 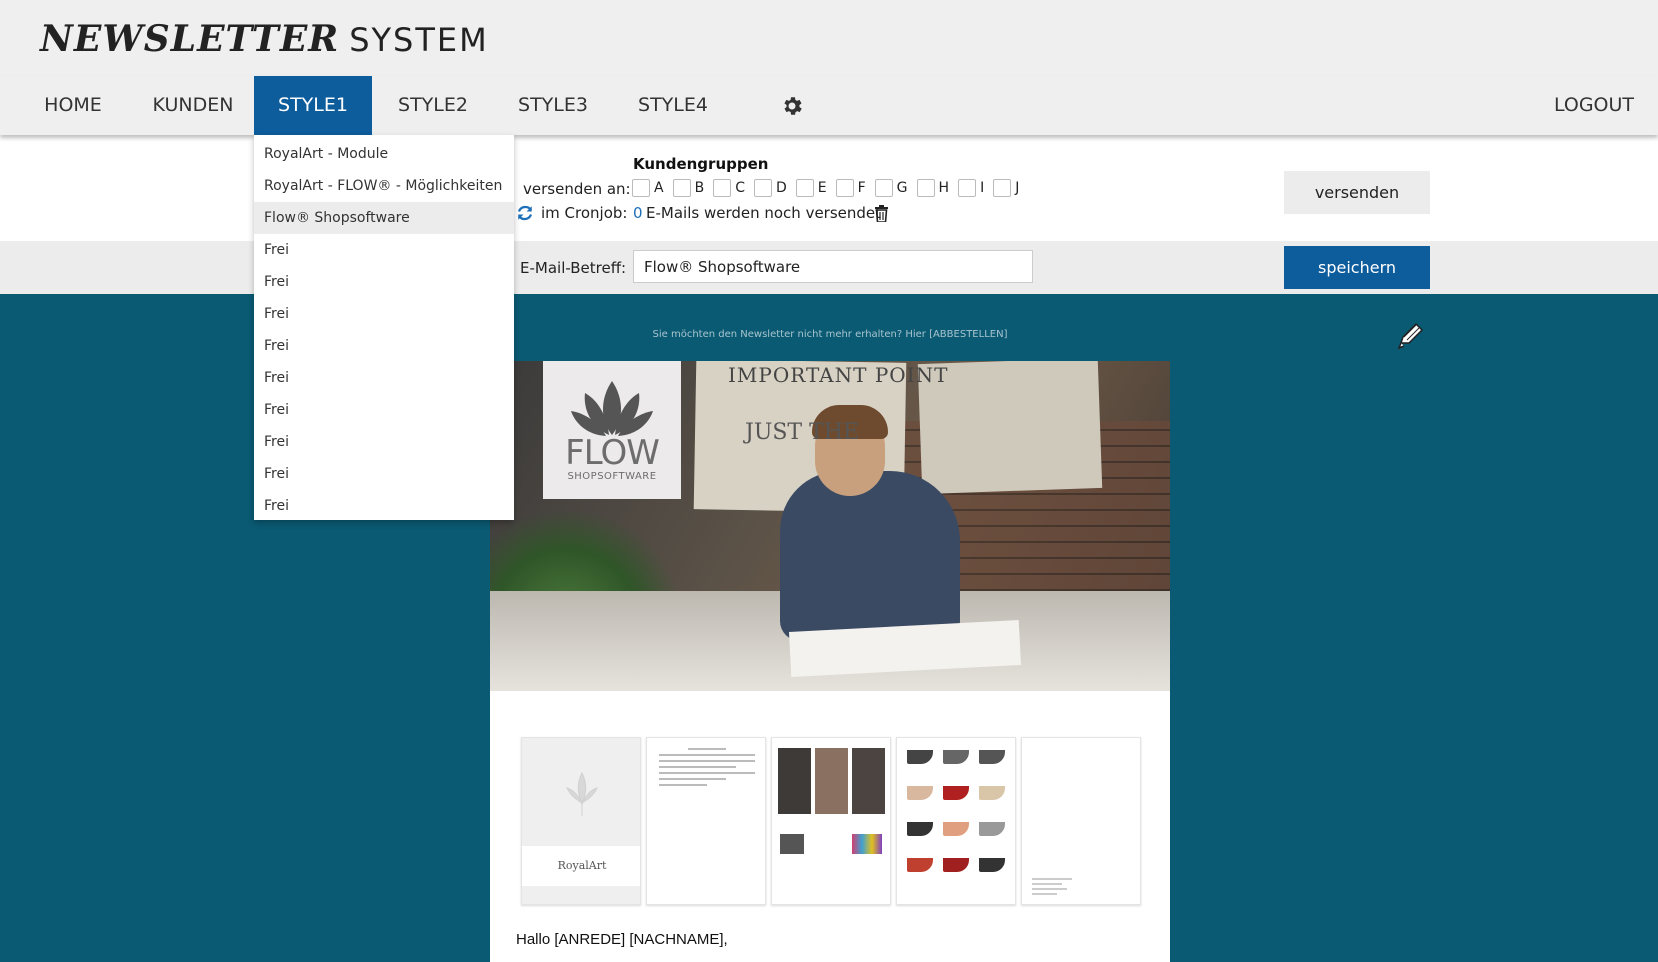 What do you see at coordinates (573, 268) in the screenshot?
I see `subject-label: E-Mail-Betreff:` at bounding box center [573, 268].